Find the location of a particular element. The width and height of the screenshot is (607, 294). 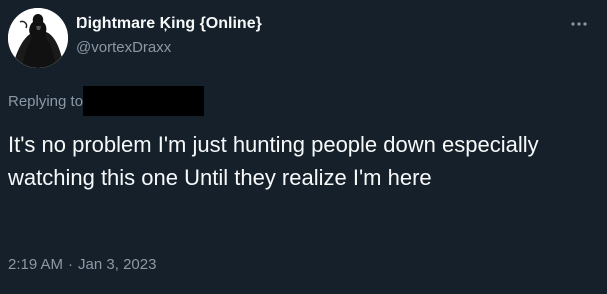

redacted-username is located at coordinates (144, 101).